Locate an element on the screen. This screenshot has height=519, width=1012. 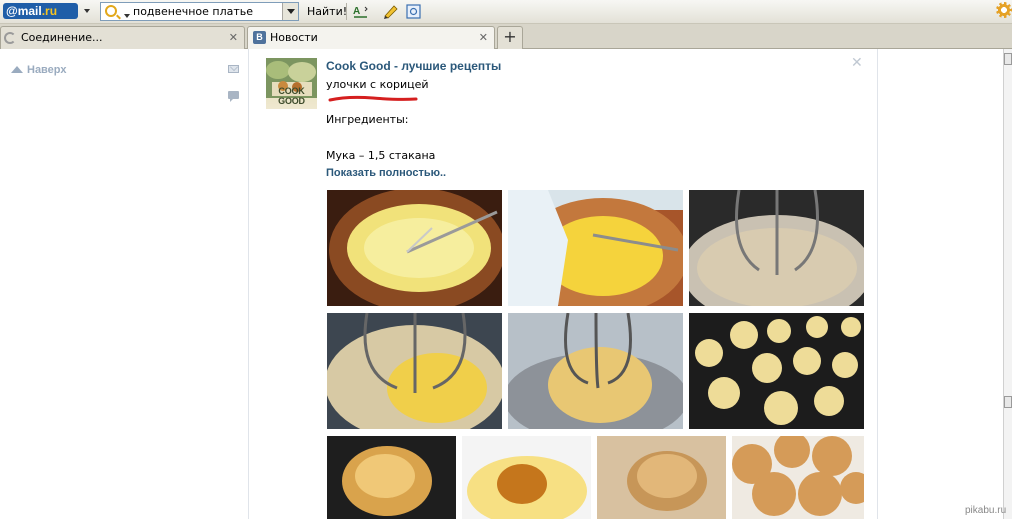
vk-favicon-icon: В is located at coordinates (259, 37).